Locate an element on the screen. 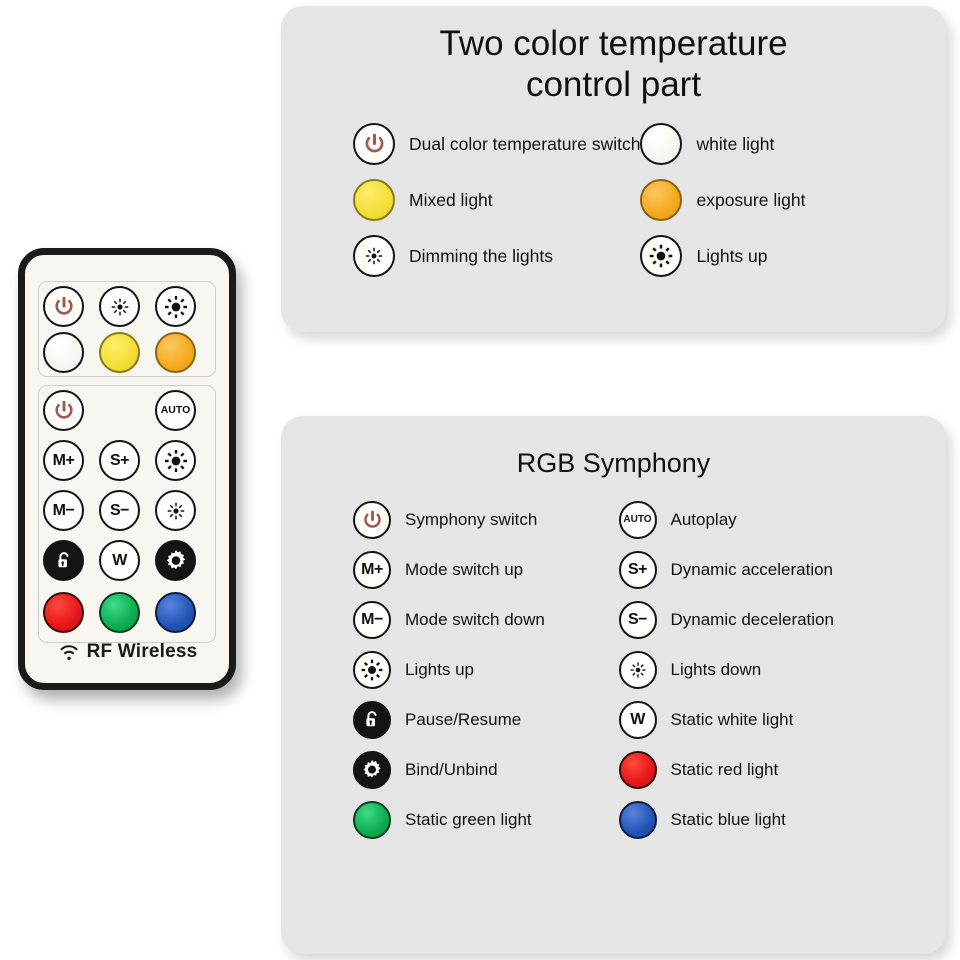  panel-cct-title: Two color temperature control part is located at coordinates (613, 55).